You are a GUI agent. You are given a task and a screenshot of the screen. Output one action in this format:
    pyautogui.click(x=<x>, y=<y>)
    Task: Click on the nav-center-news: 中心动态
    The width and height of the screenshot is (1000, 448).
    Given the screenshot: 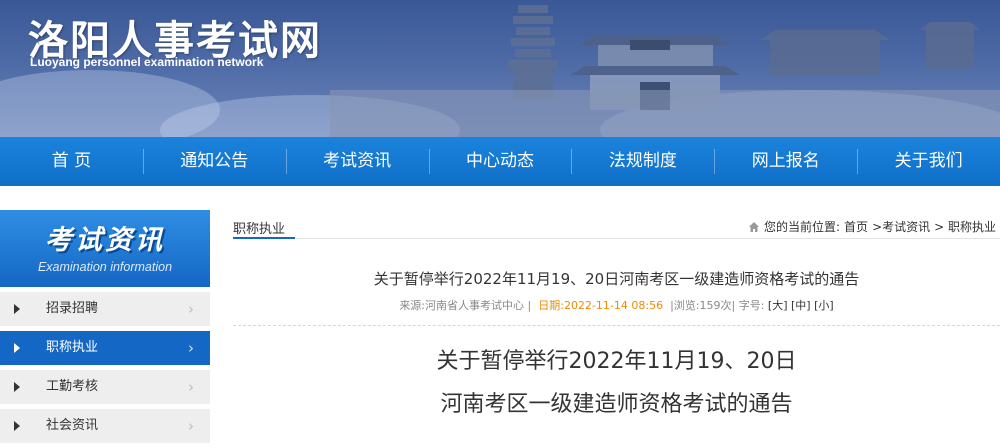 What is the action you would take?
    pyautogui.click(x=500, y=161)
    